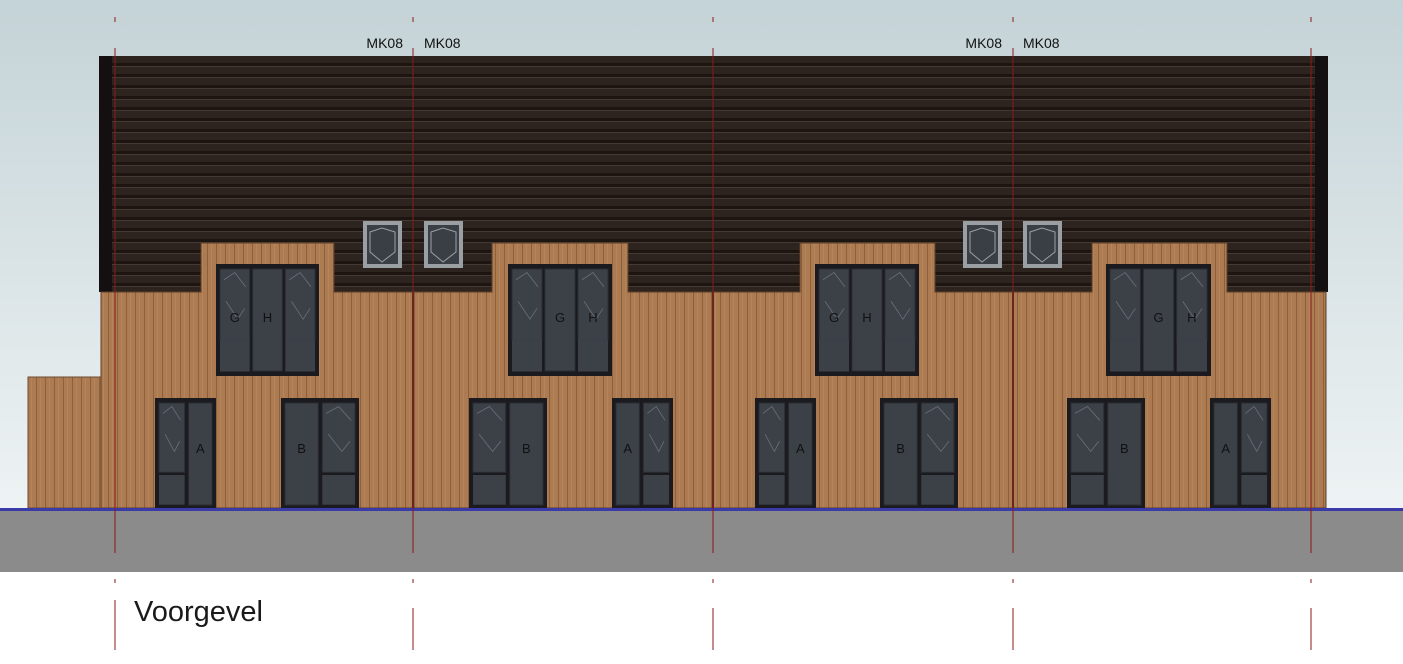  What do you see at coordinates (64, 442) in the screenshot?
I see `side-shed` at bounding box center [64, 442].